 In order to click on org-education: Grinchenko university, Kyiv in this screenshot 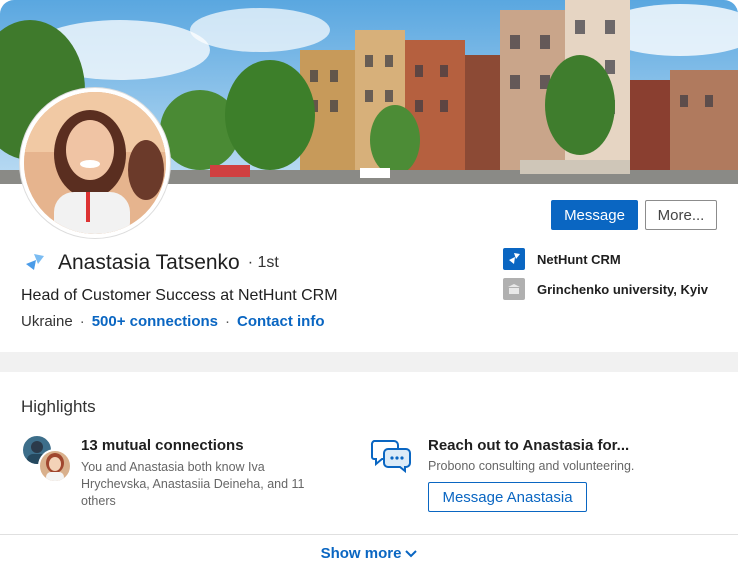, I will do `click(605, 289)`.